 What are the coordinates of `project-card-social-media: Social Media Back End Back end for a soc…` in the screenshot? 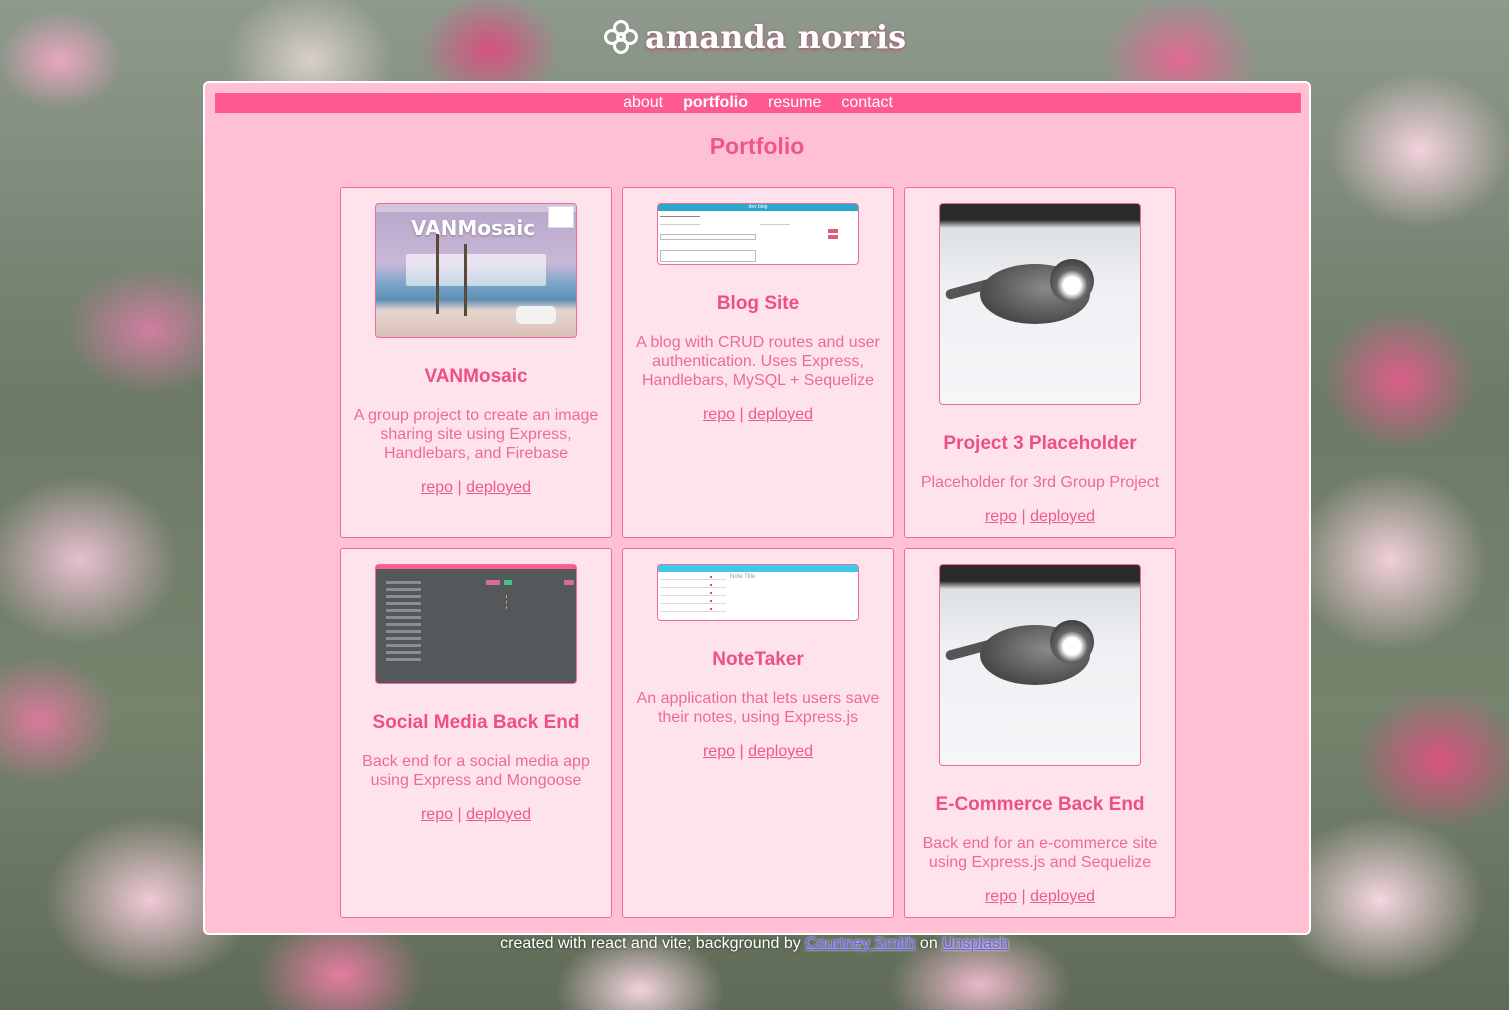 It's located at (476, 733).